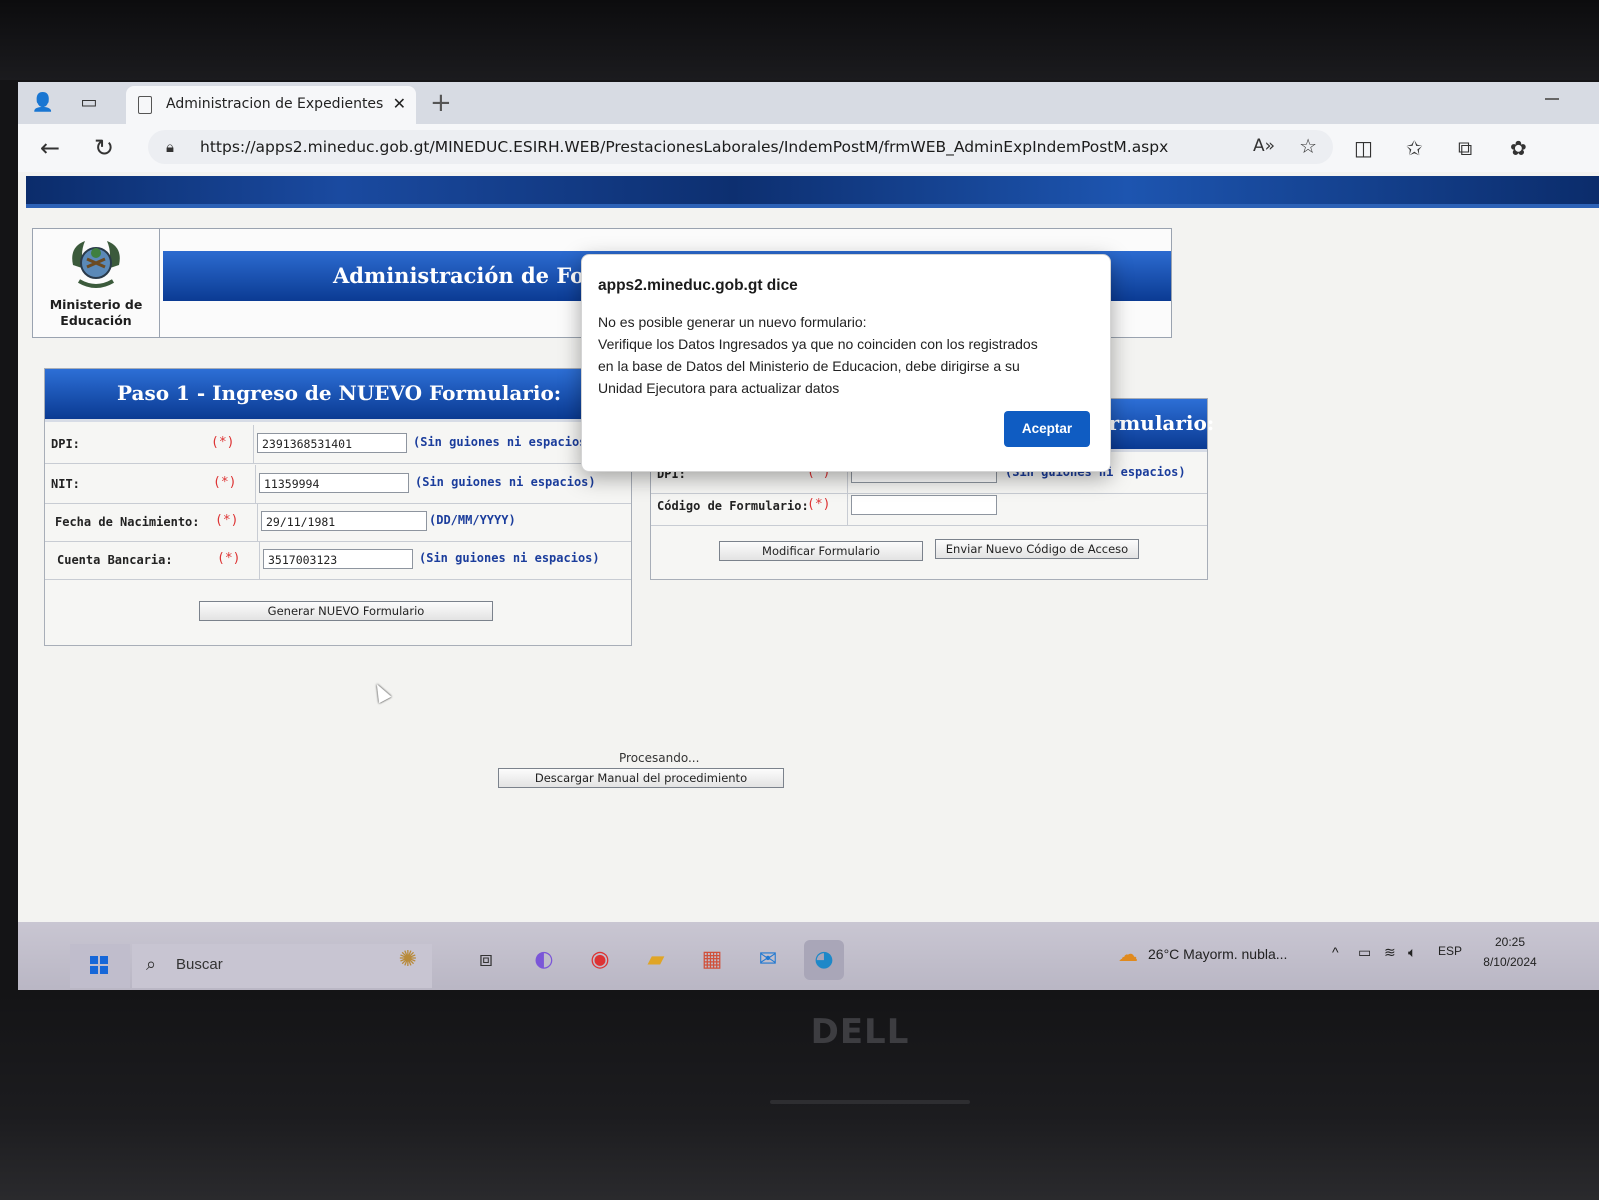  Describe the element at coordinates (332, 443) in the screenshot. I see `step1-dpi-input: 2391368531401` at that location.